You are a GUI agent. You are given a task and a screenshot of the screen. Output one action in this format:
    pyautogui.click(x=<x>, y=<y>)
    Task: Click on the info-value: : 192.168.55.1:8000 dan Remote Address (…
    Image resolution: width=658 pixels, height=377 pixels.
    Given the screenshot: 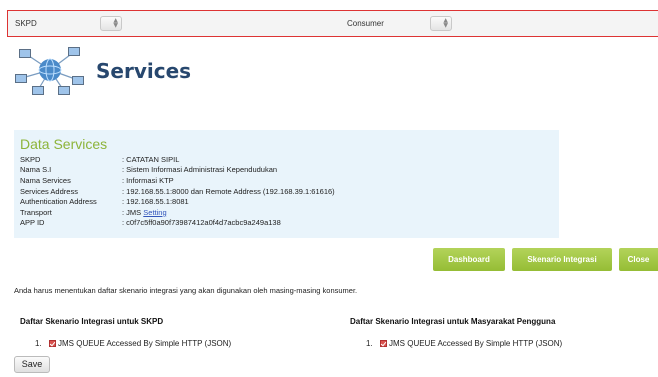 What is the action you would take?
    pyautogui.click(x=228, y=191)
    